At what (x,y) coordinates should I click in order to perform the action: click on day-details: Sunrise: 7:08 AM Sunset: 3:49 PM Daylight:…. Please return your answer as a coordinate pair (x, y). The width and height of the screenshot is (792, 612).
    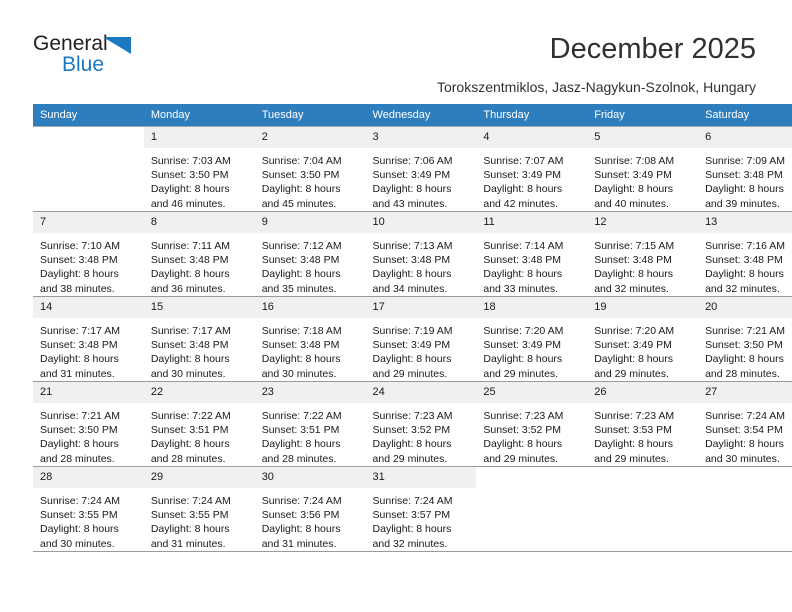
    Looking at the image, I should click on (642, 179).